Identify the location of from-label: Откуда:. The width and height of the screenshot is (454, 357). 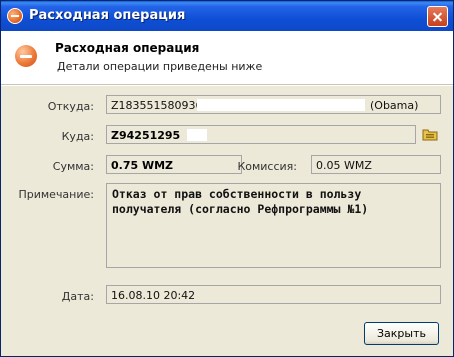
(70, 106).